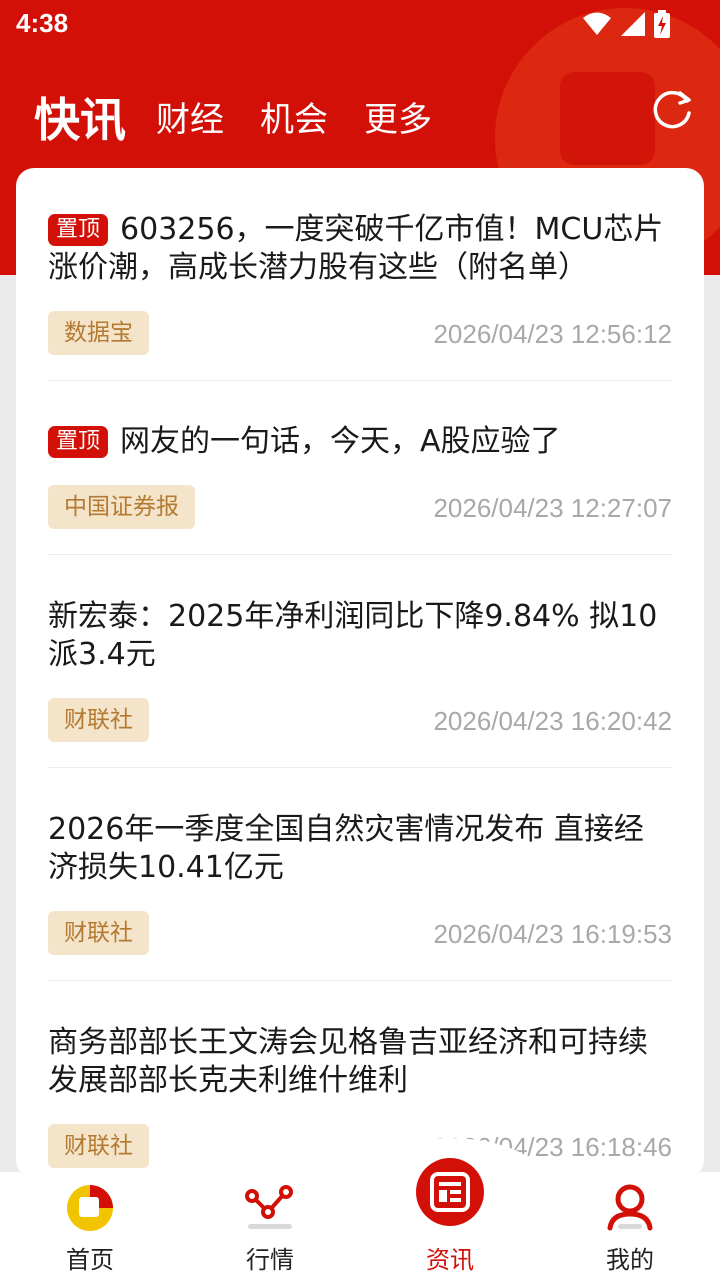 Image resolution: width=720 pixels, height=1280 pixels. I want to click on news-title-text: 网友的一句话，今天，A股应验了, so click(340, 441).